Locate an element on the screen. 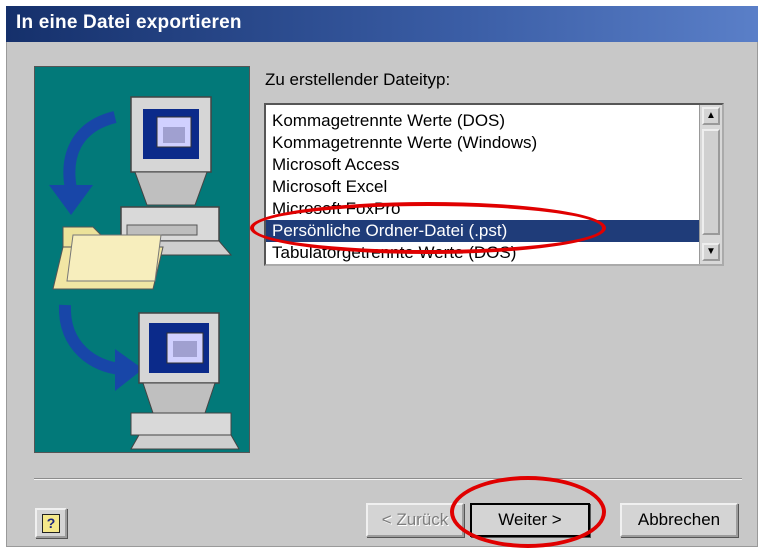 The width and height of the screenshot is (764, 553). highlight-ring-next is located at coordinates (528, 512).